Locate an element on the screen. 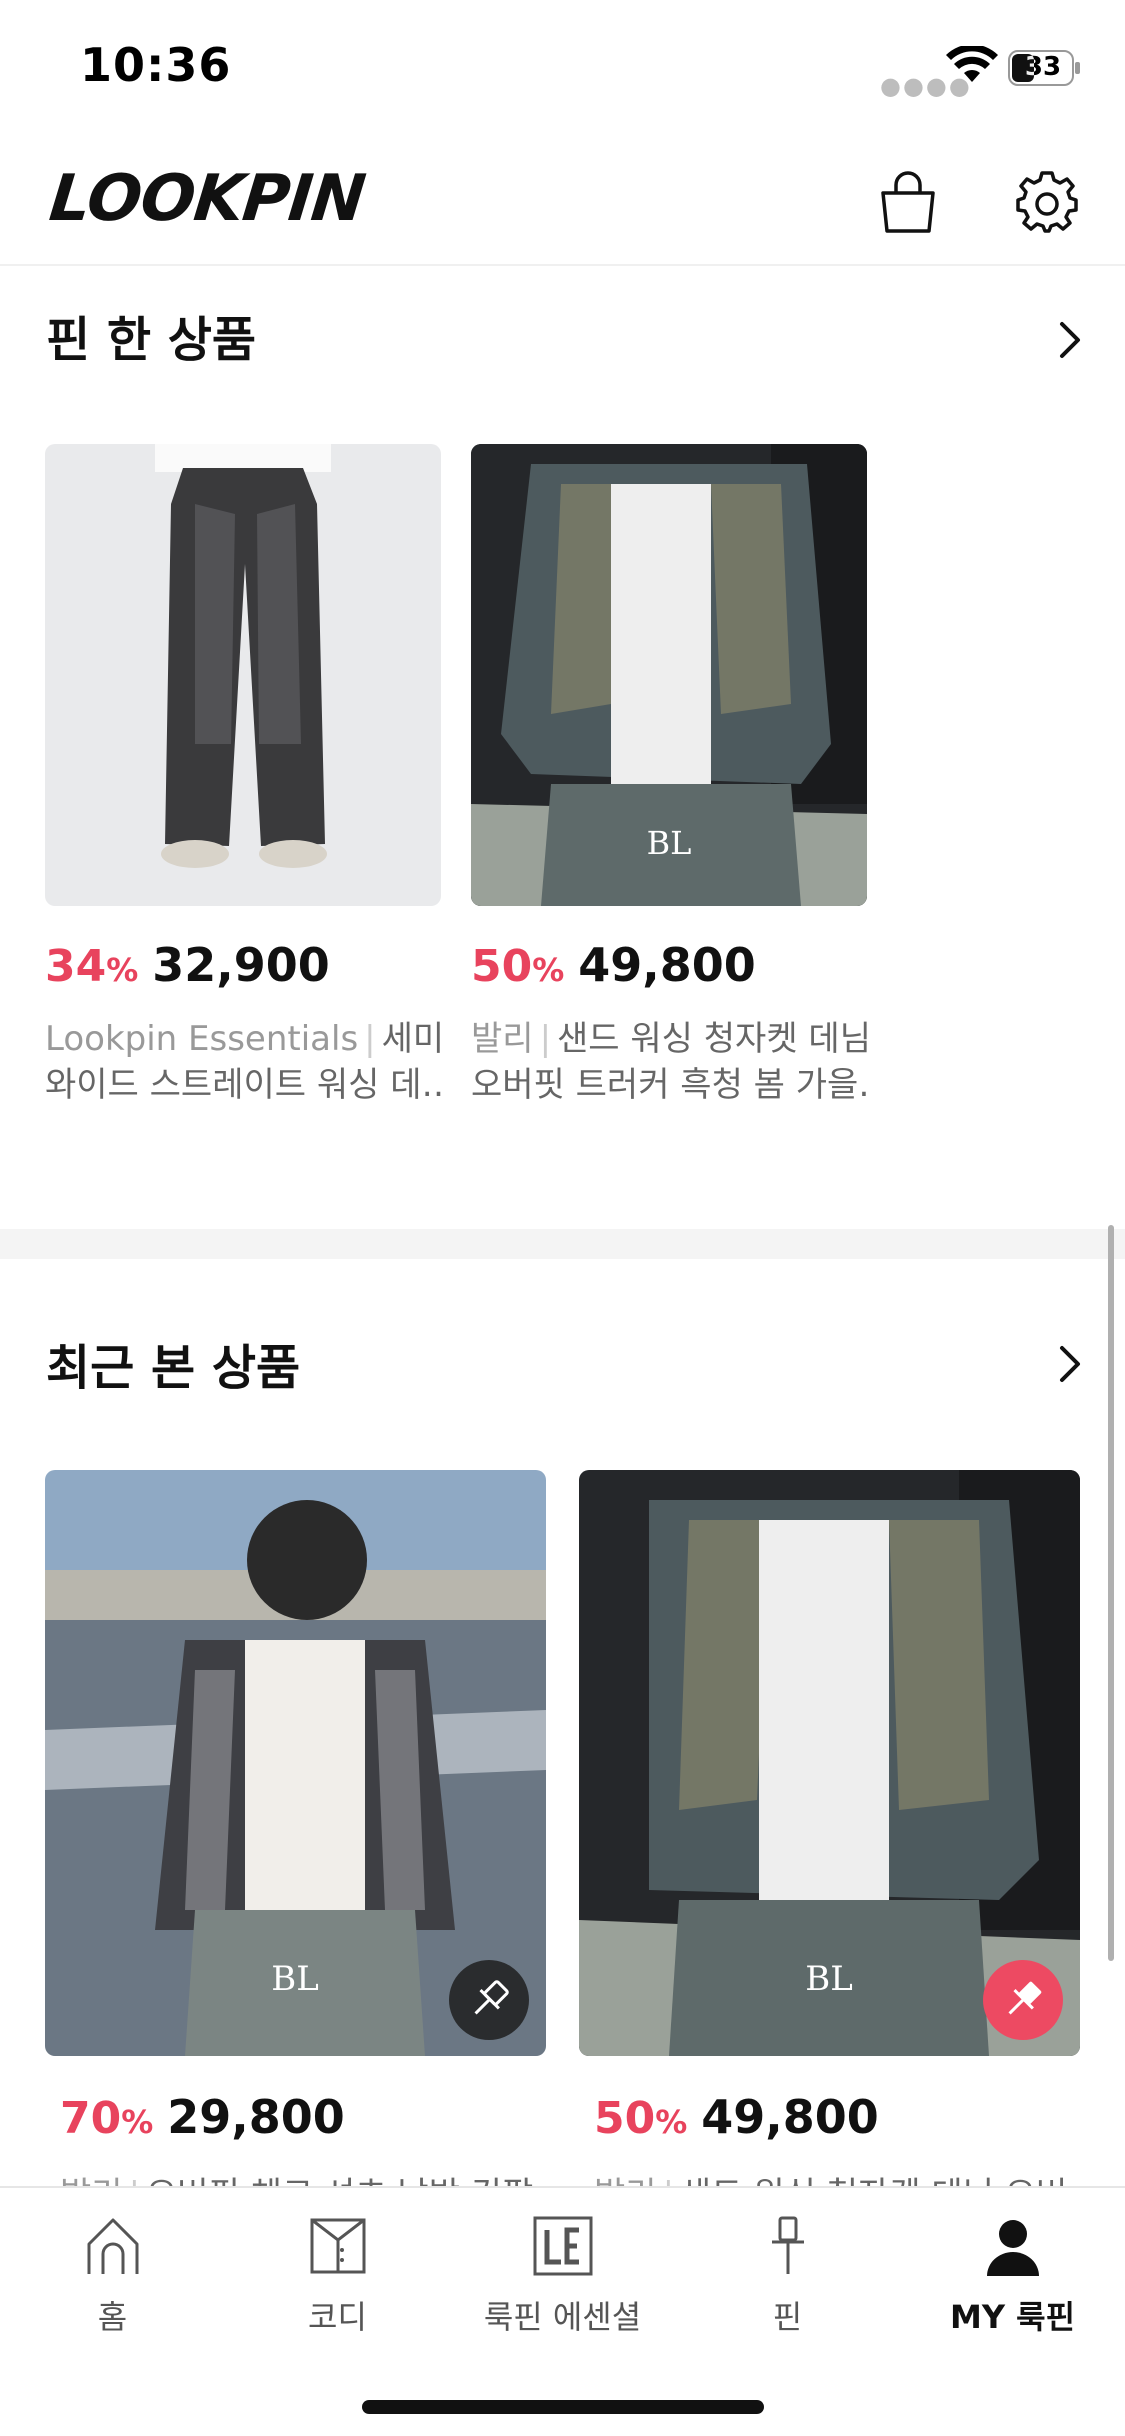 The image size is (1125, 2436). cart-button is located at coordinates (908, 202).